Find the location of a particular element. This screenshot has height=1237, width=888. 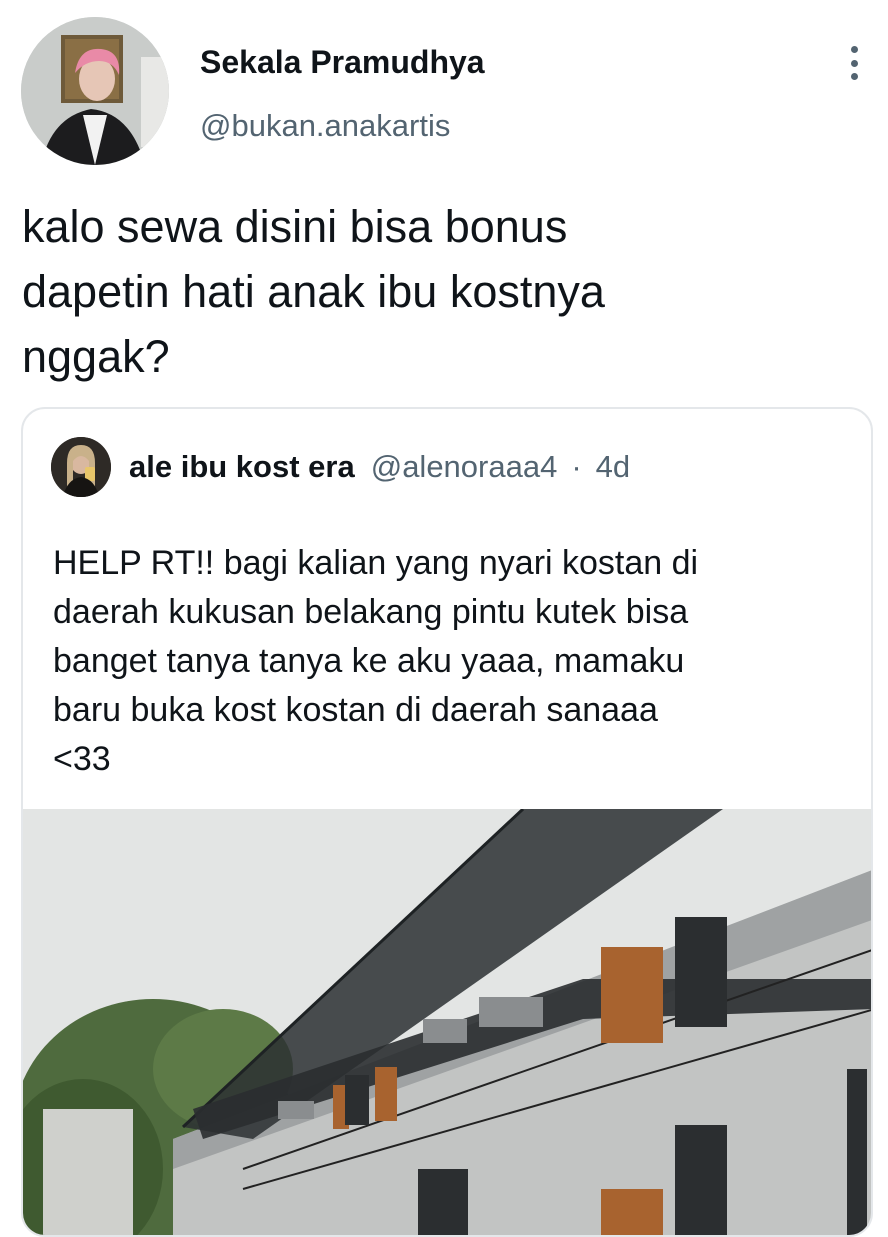

author-avatar is located at coordinates (95, 91).